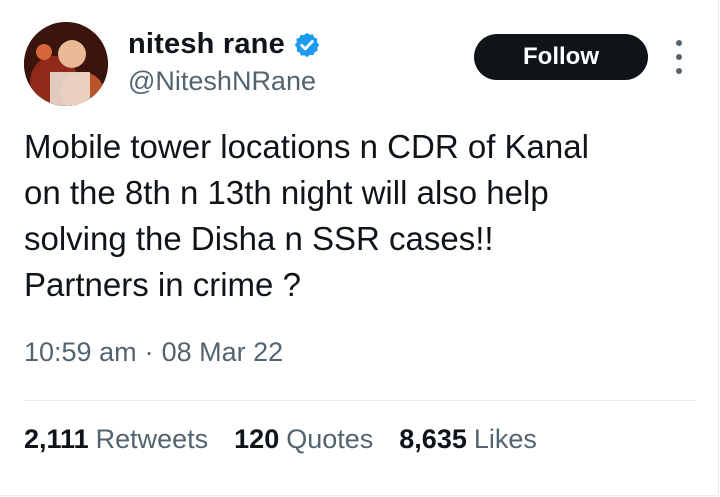 This screenshot has width=720, height=497. I want to click on tweet-time: 10:59 am, so click(80, 352).